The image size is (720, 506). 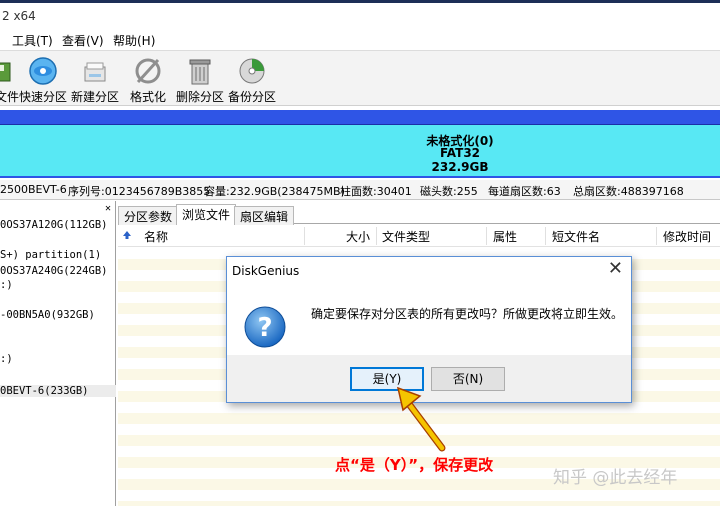 I want to click on menu-view: 查看(V), so click(x=83, y=40).